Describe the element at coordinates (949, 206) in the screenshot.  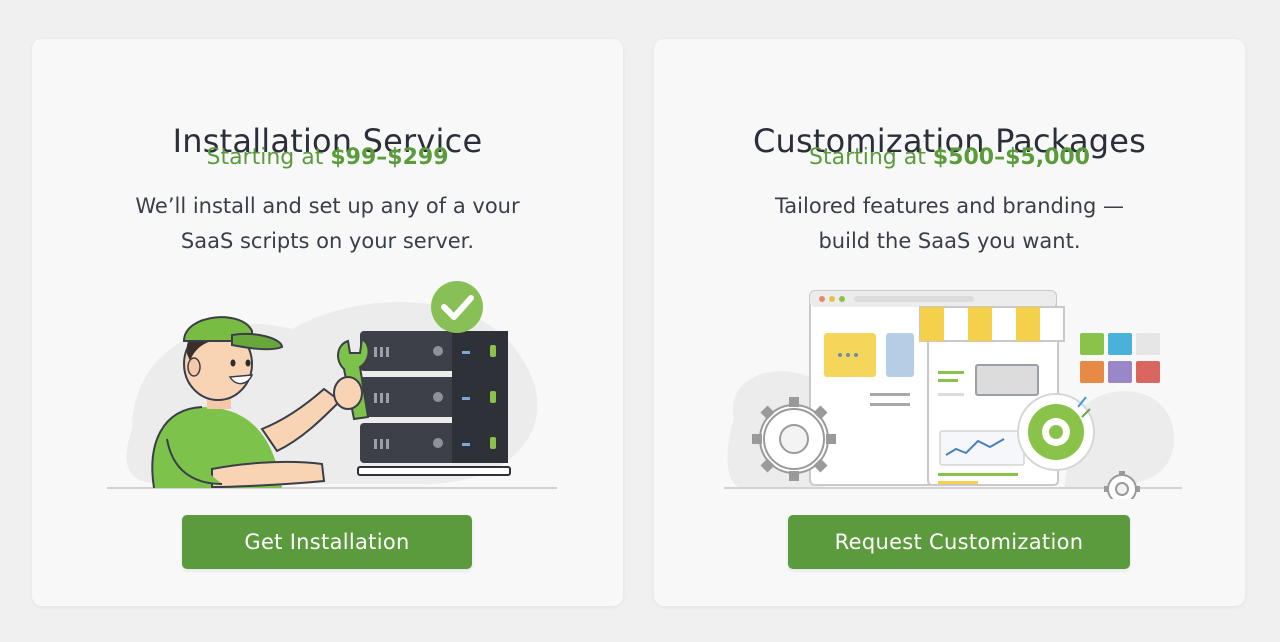
I see `description-line-1: Tailored features and branding —` at that location.